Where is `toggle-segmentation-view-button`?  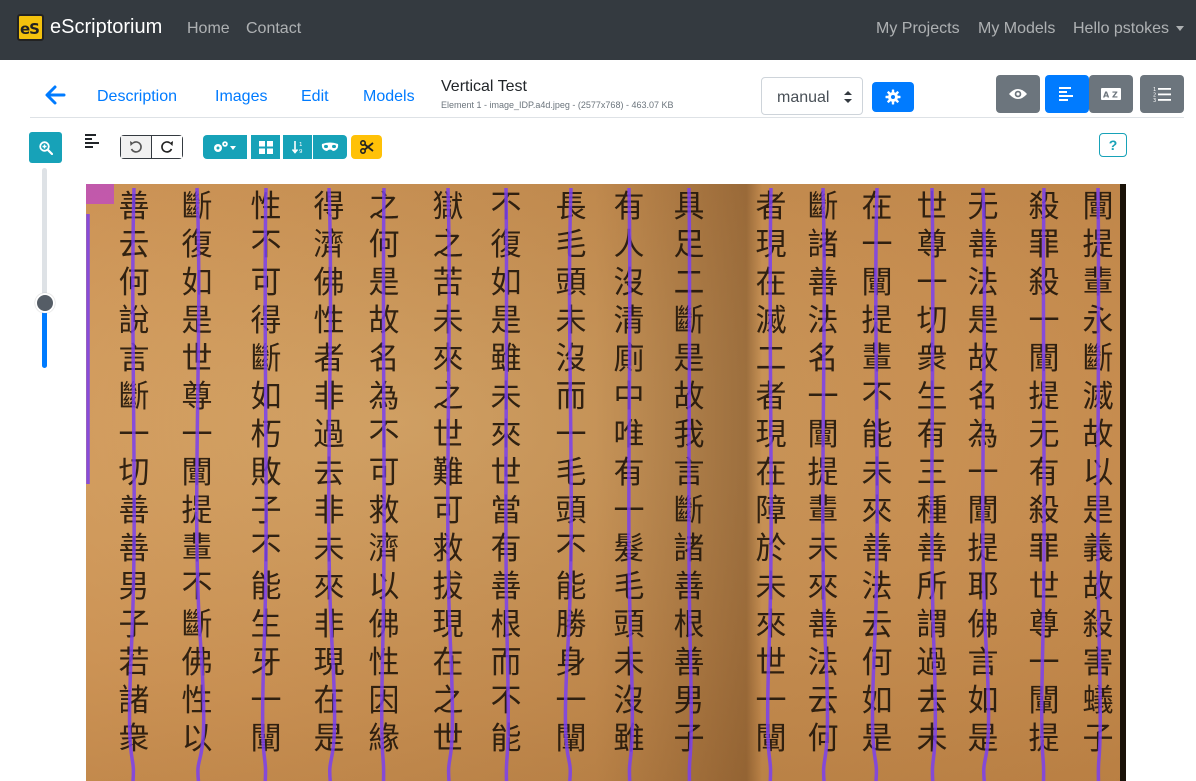 toggle-segmentation-view-button is located at coordinates (1067, 94).